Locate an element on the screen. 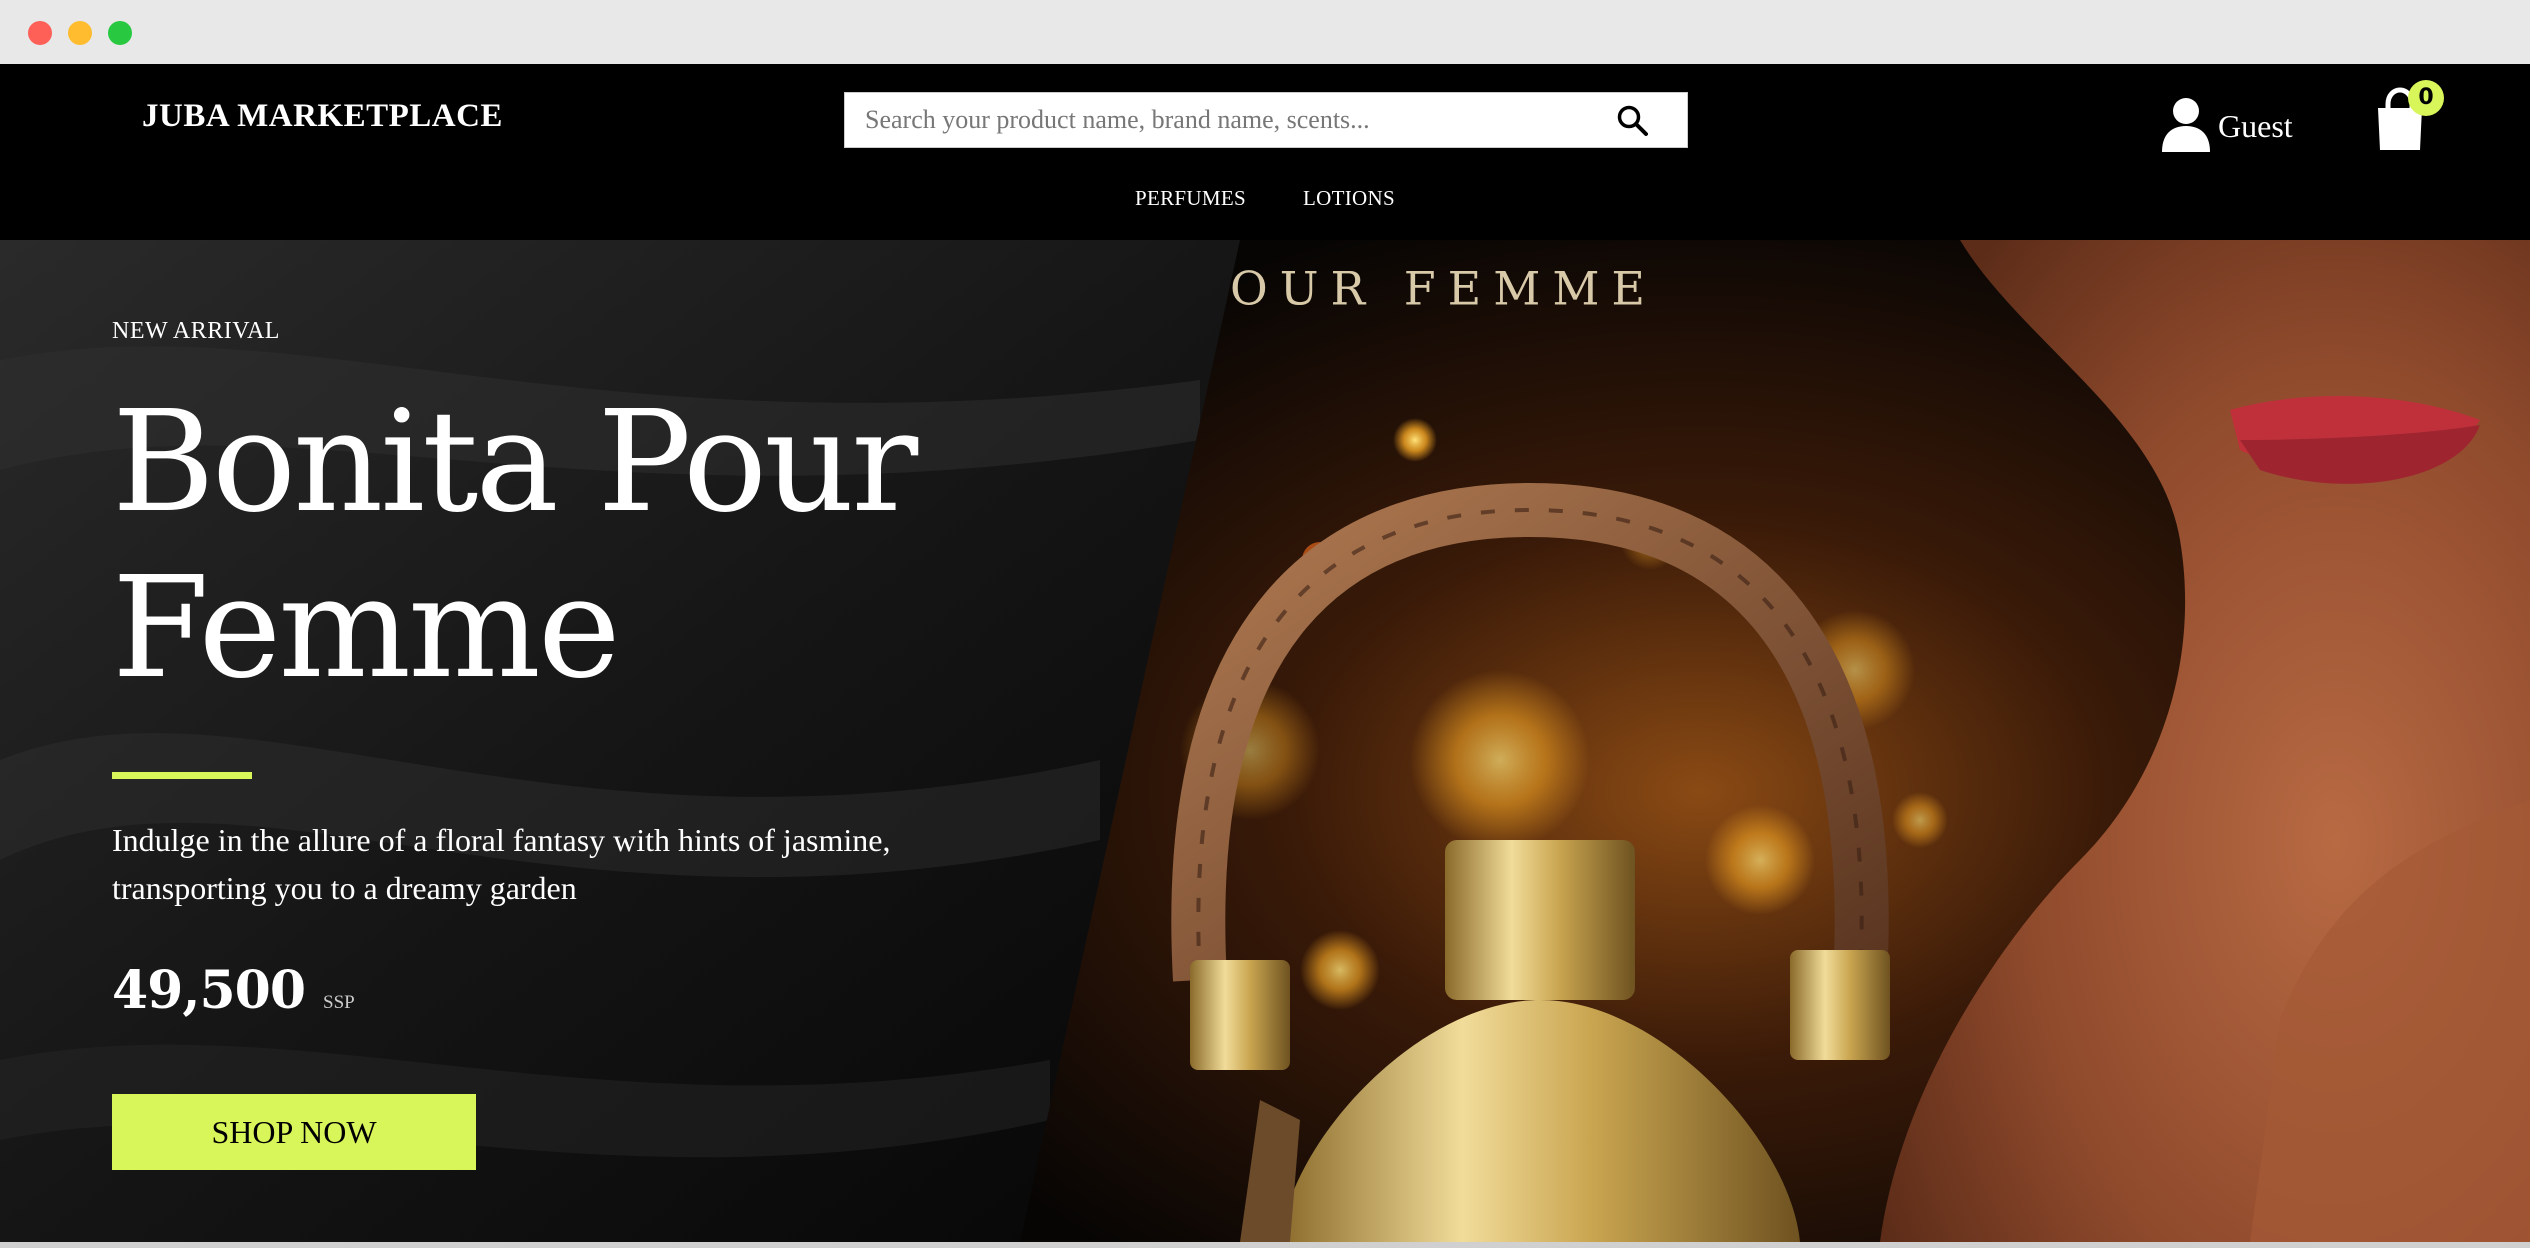  cart-button: 0 is located at coordinates (2407, 118).